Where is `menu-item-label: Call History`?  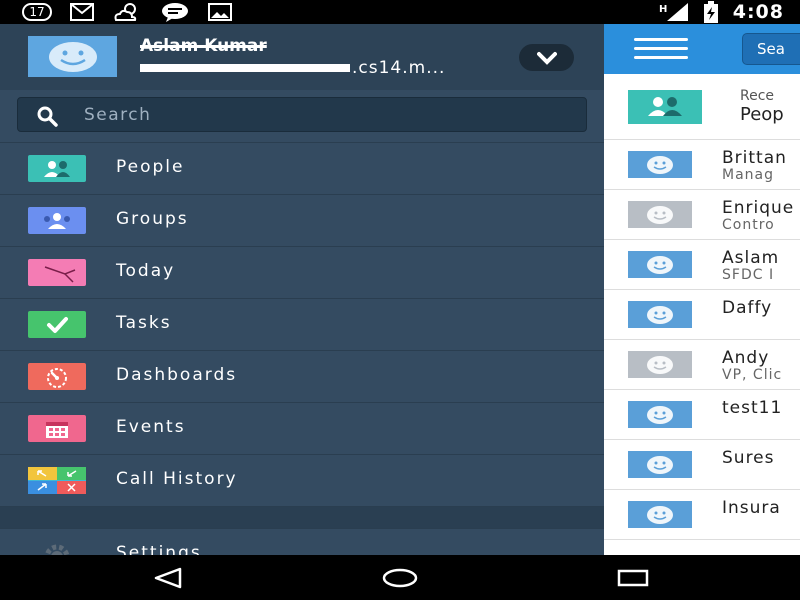 menu-item-label: Call History is located at coordinates (177, 479).